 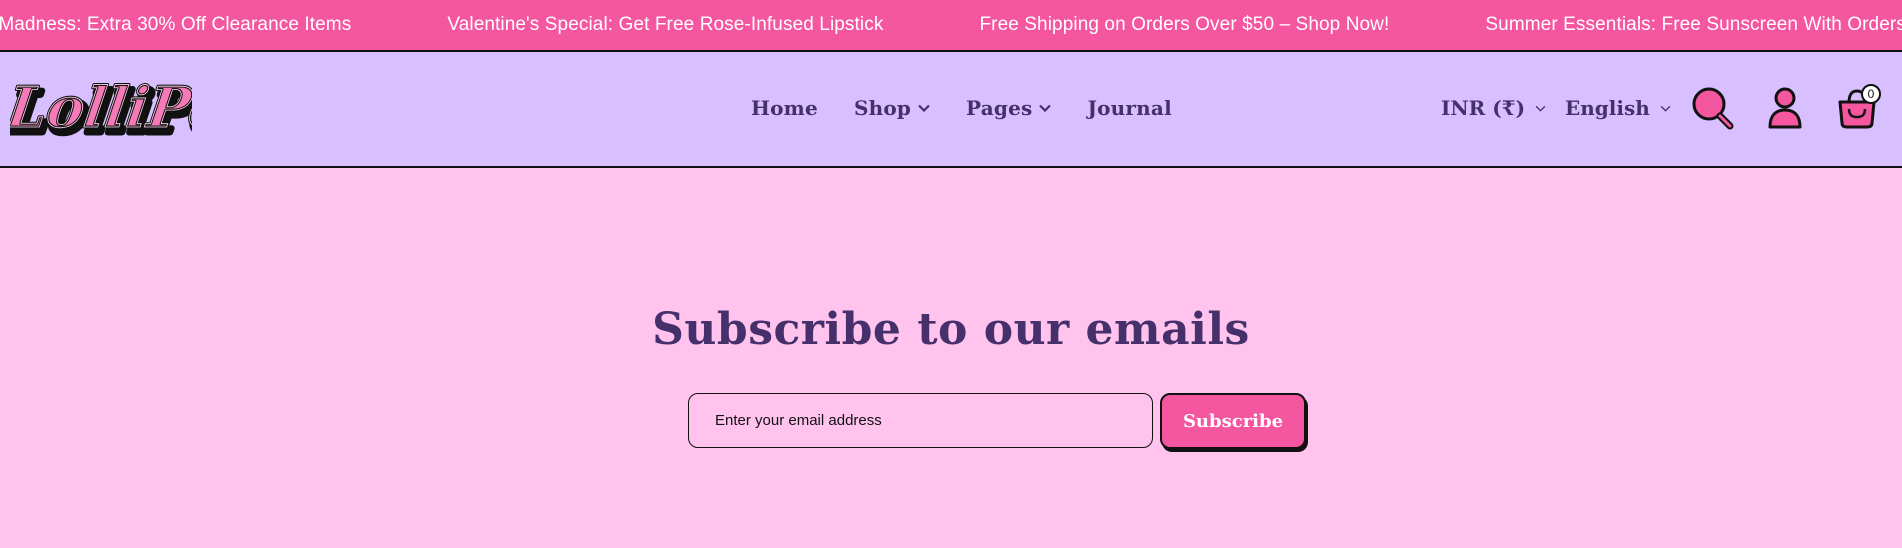 I want to click on lollipop-logo-icon: LolliPop LolliPop LolliPop, so click(x=138, y=112).